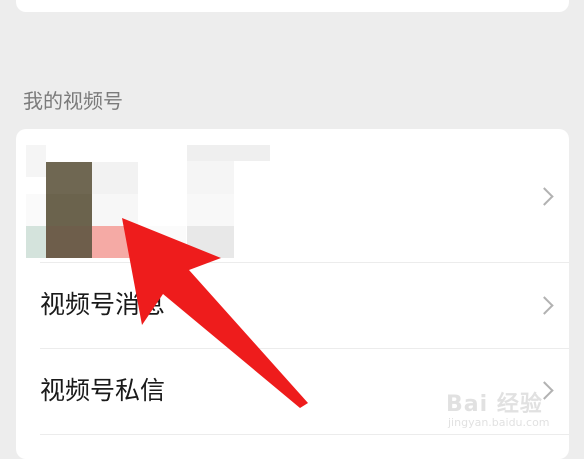 Image resolution: width=584 pixels, height=459 pixels. What do you see at coordinates (73, 101) in the screenshot?
I see `section-title: 我的视频号` at bounding box center [73, 101].